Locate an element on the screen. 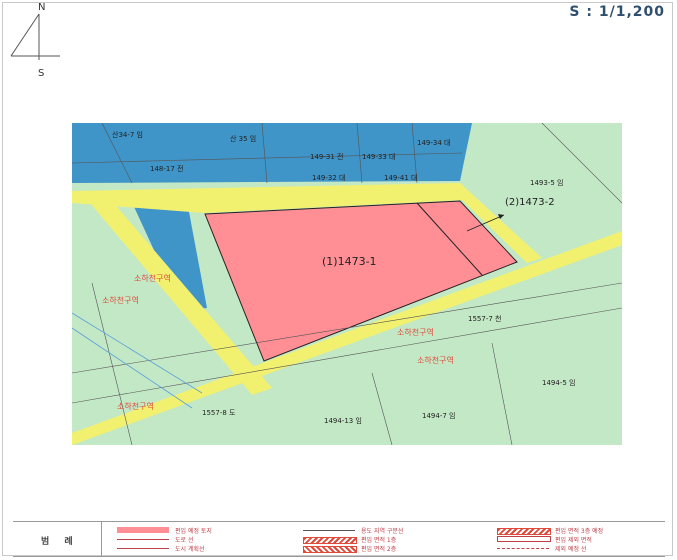 The width and height of the screenshot is (677, 560). legend-item: 편입 예정 토지 is located at coordinates (202, 530).